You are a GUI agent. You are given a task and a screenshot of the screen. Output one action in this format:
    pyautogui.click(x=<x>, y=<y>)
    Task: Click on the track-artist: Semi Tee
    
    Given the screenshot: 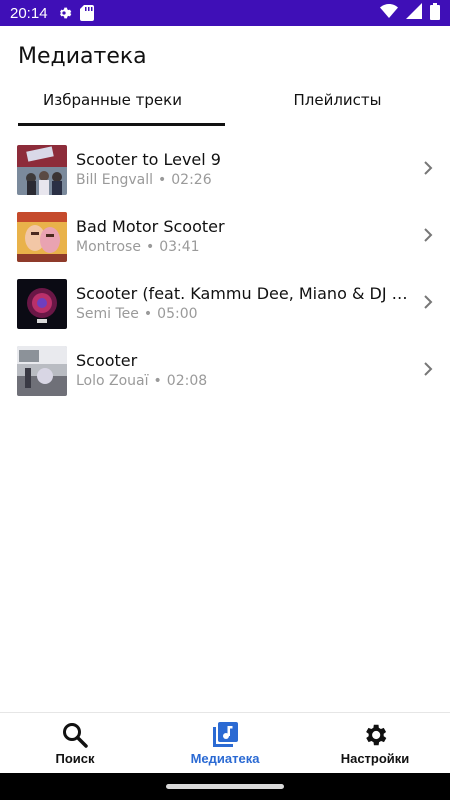 What is the action you would take?
    pyautogui.click(x=107, y=314)
    